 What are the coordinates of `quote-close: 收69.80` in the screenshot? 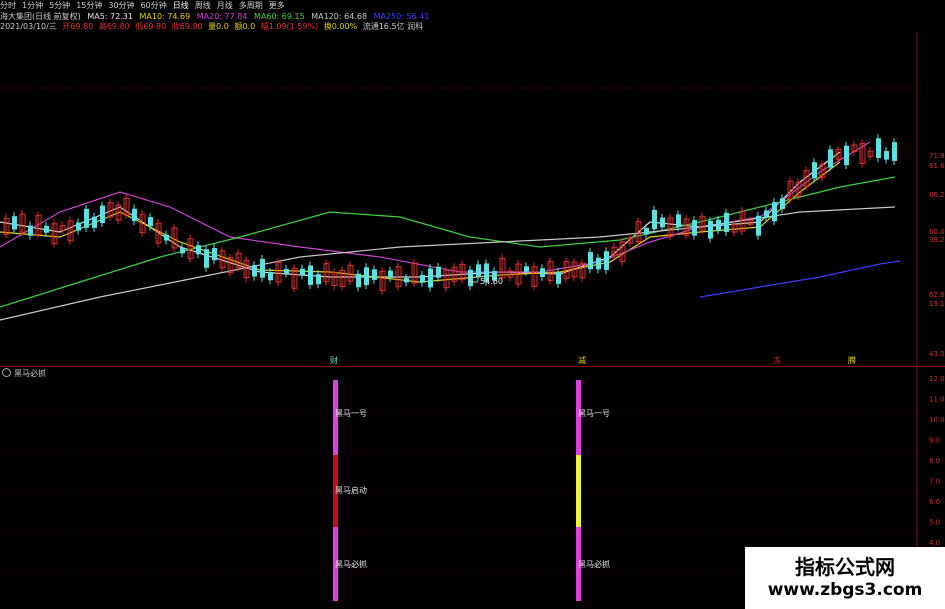 It's located at (187, 26).